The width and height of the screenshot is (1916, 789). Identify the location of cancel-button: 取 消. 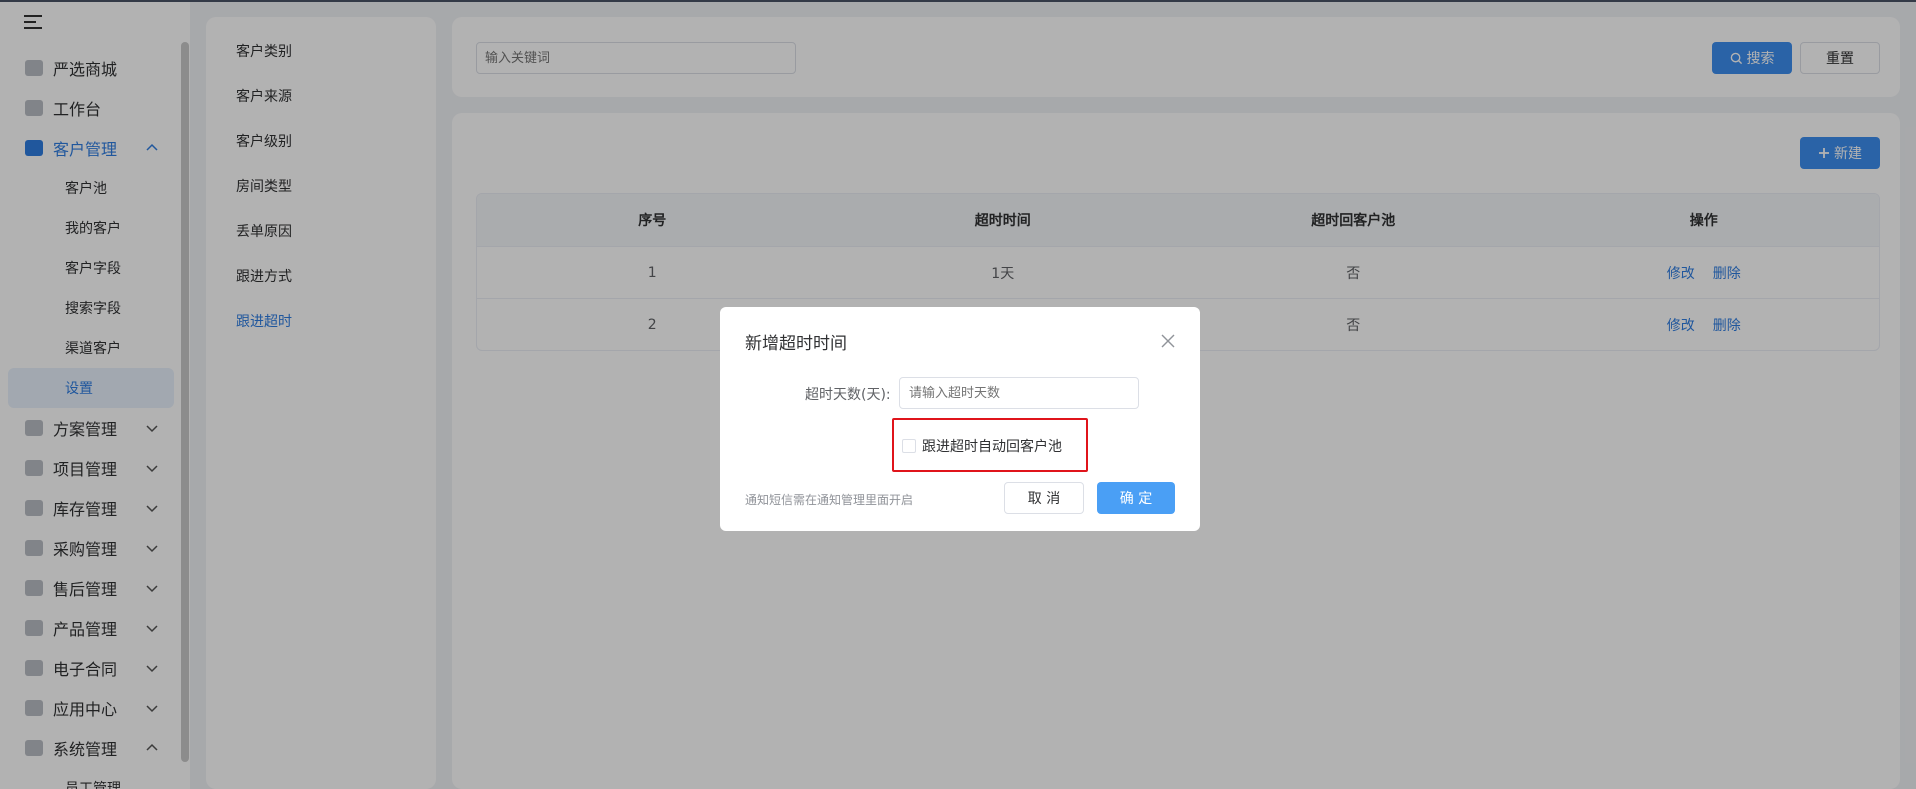
(1044, 498).